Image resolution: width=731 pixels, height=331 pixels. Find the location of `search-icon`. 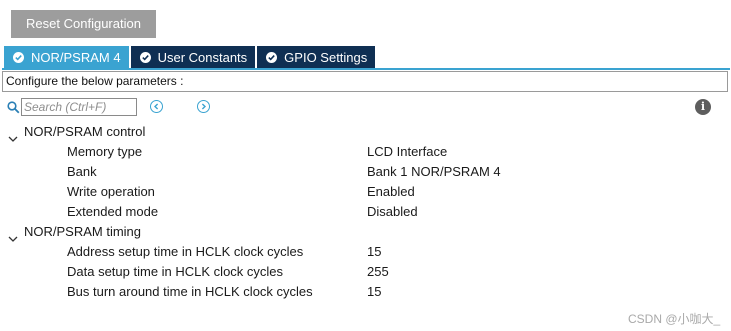

search-icon is located at coordinates (13, 107).